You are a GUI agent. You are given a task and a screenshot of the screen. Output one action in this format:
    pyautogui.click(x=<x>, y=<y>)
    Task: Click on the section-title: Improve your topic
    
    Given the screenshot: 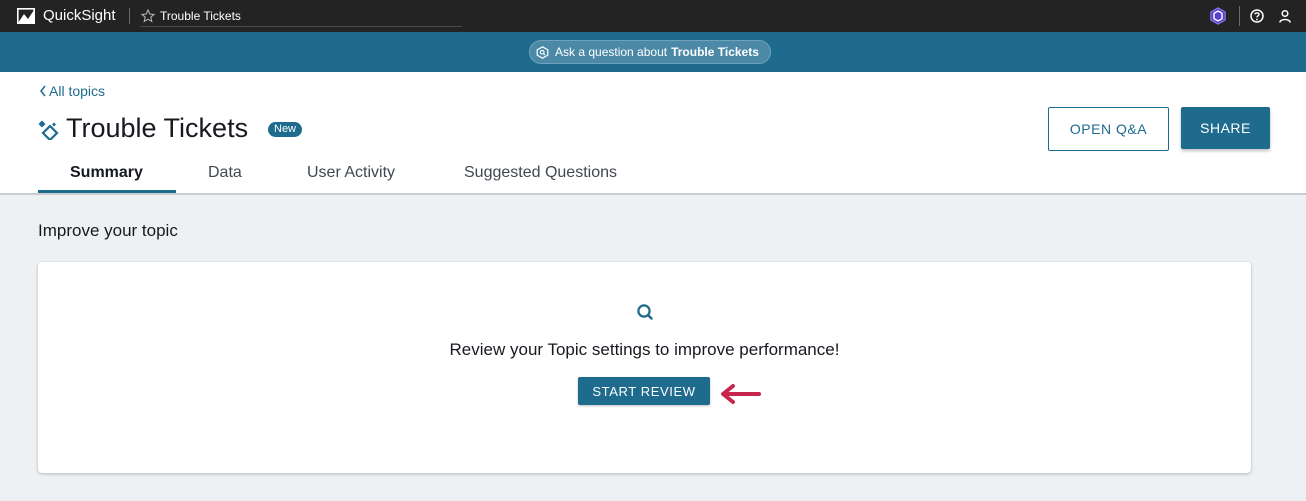 What is the action you would take?
    pyautogui.click(x=108, y=230)
    